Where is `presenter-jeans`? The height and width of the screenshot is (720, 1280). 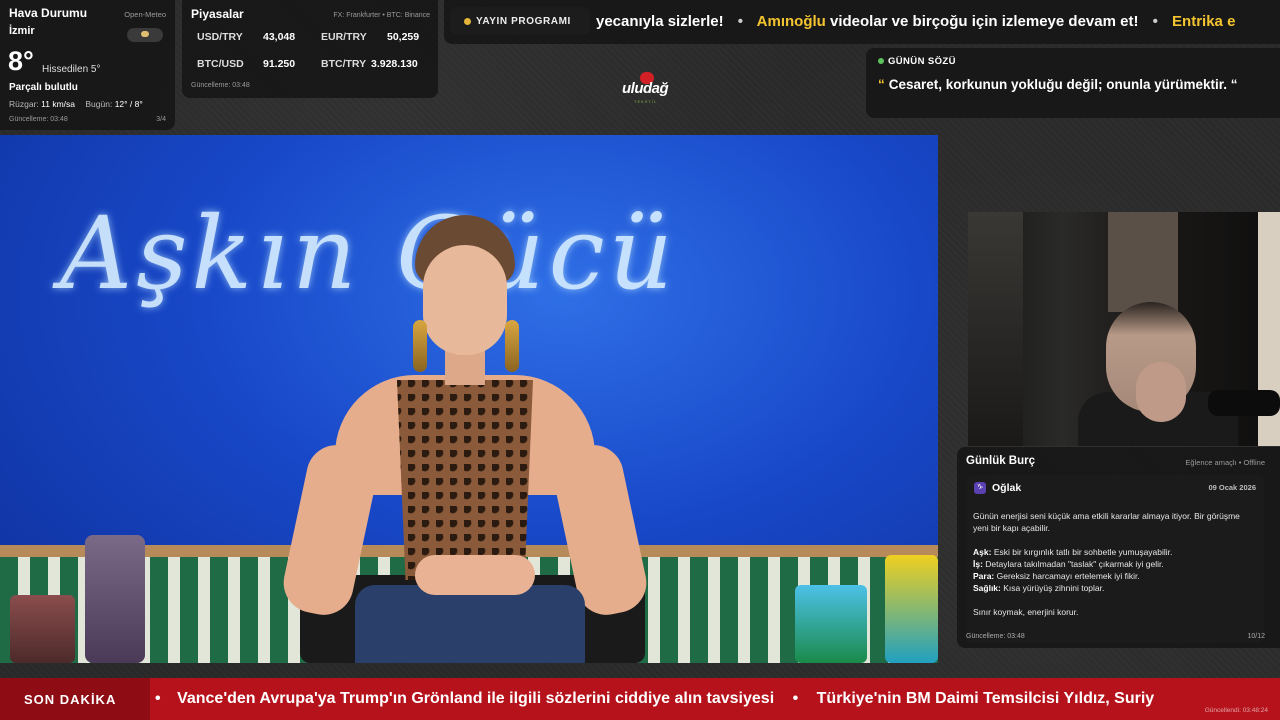 presenter-jeans is located at coordinates (470, 624).